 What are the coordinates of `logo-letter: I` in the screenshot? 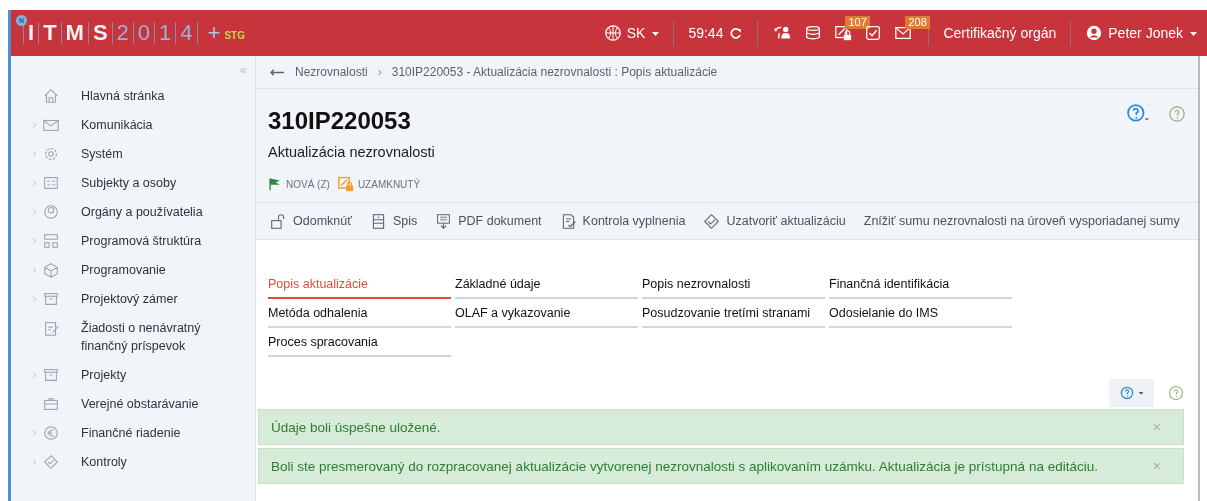 It's located at (31, 33).